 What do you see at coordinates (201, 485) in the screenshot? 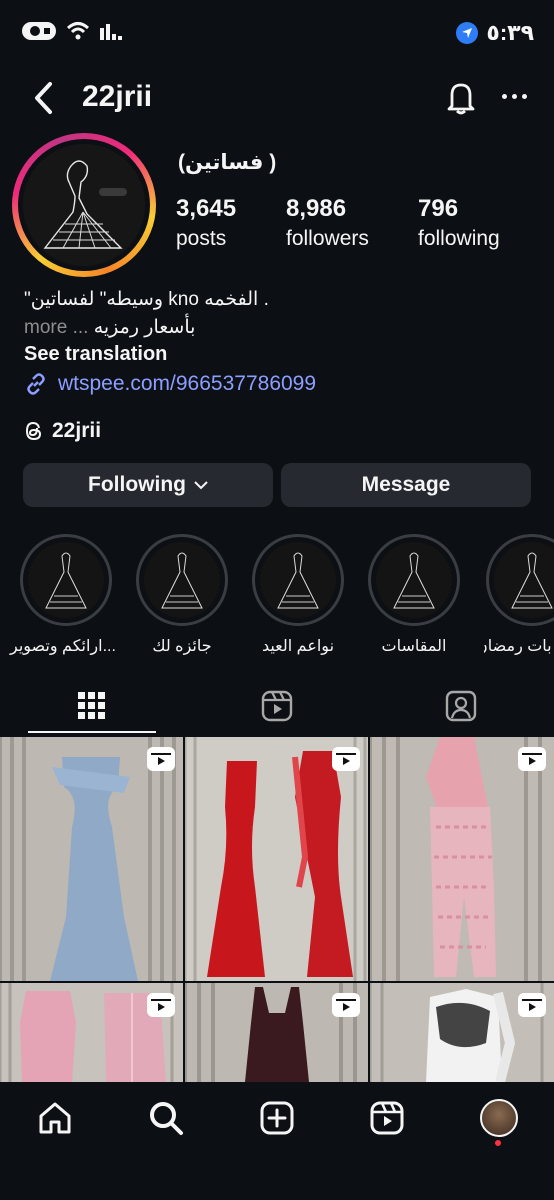
I see `chevron-down-icon` at bounding box center [201, 485].